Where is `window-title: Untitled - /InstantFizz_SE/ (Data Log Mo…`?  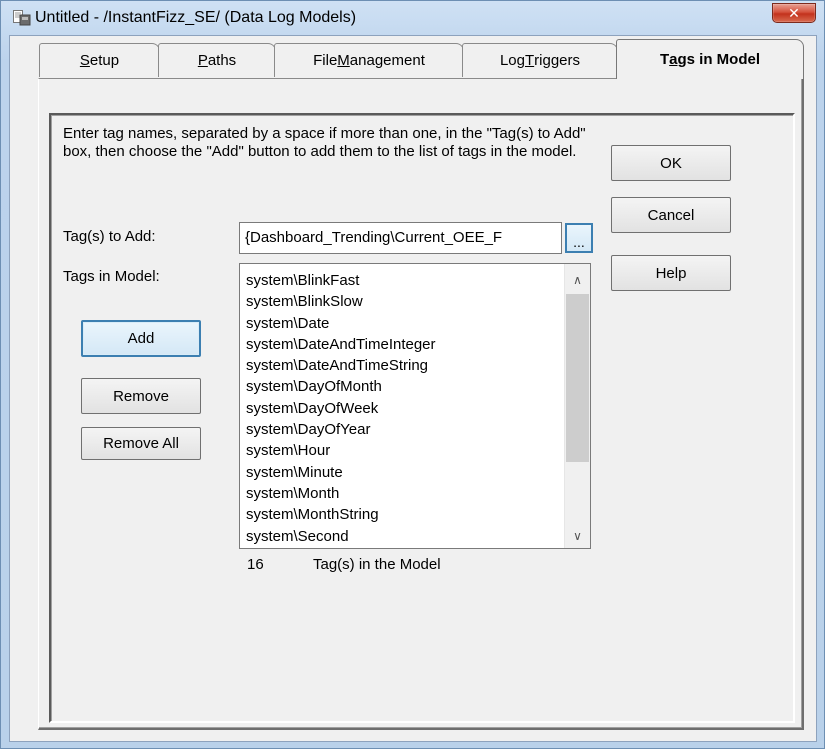
window-title: Untitled - /InstantFizz_SE/ (Data Log Mo… is located at coordinates (196, 17).